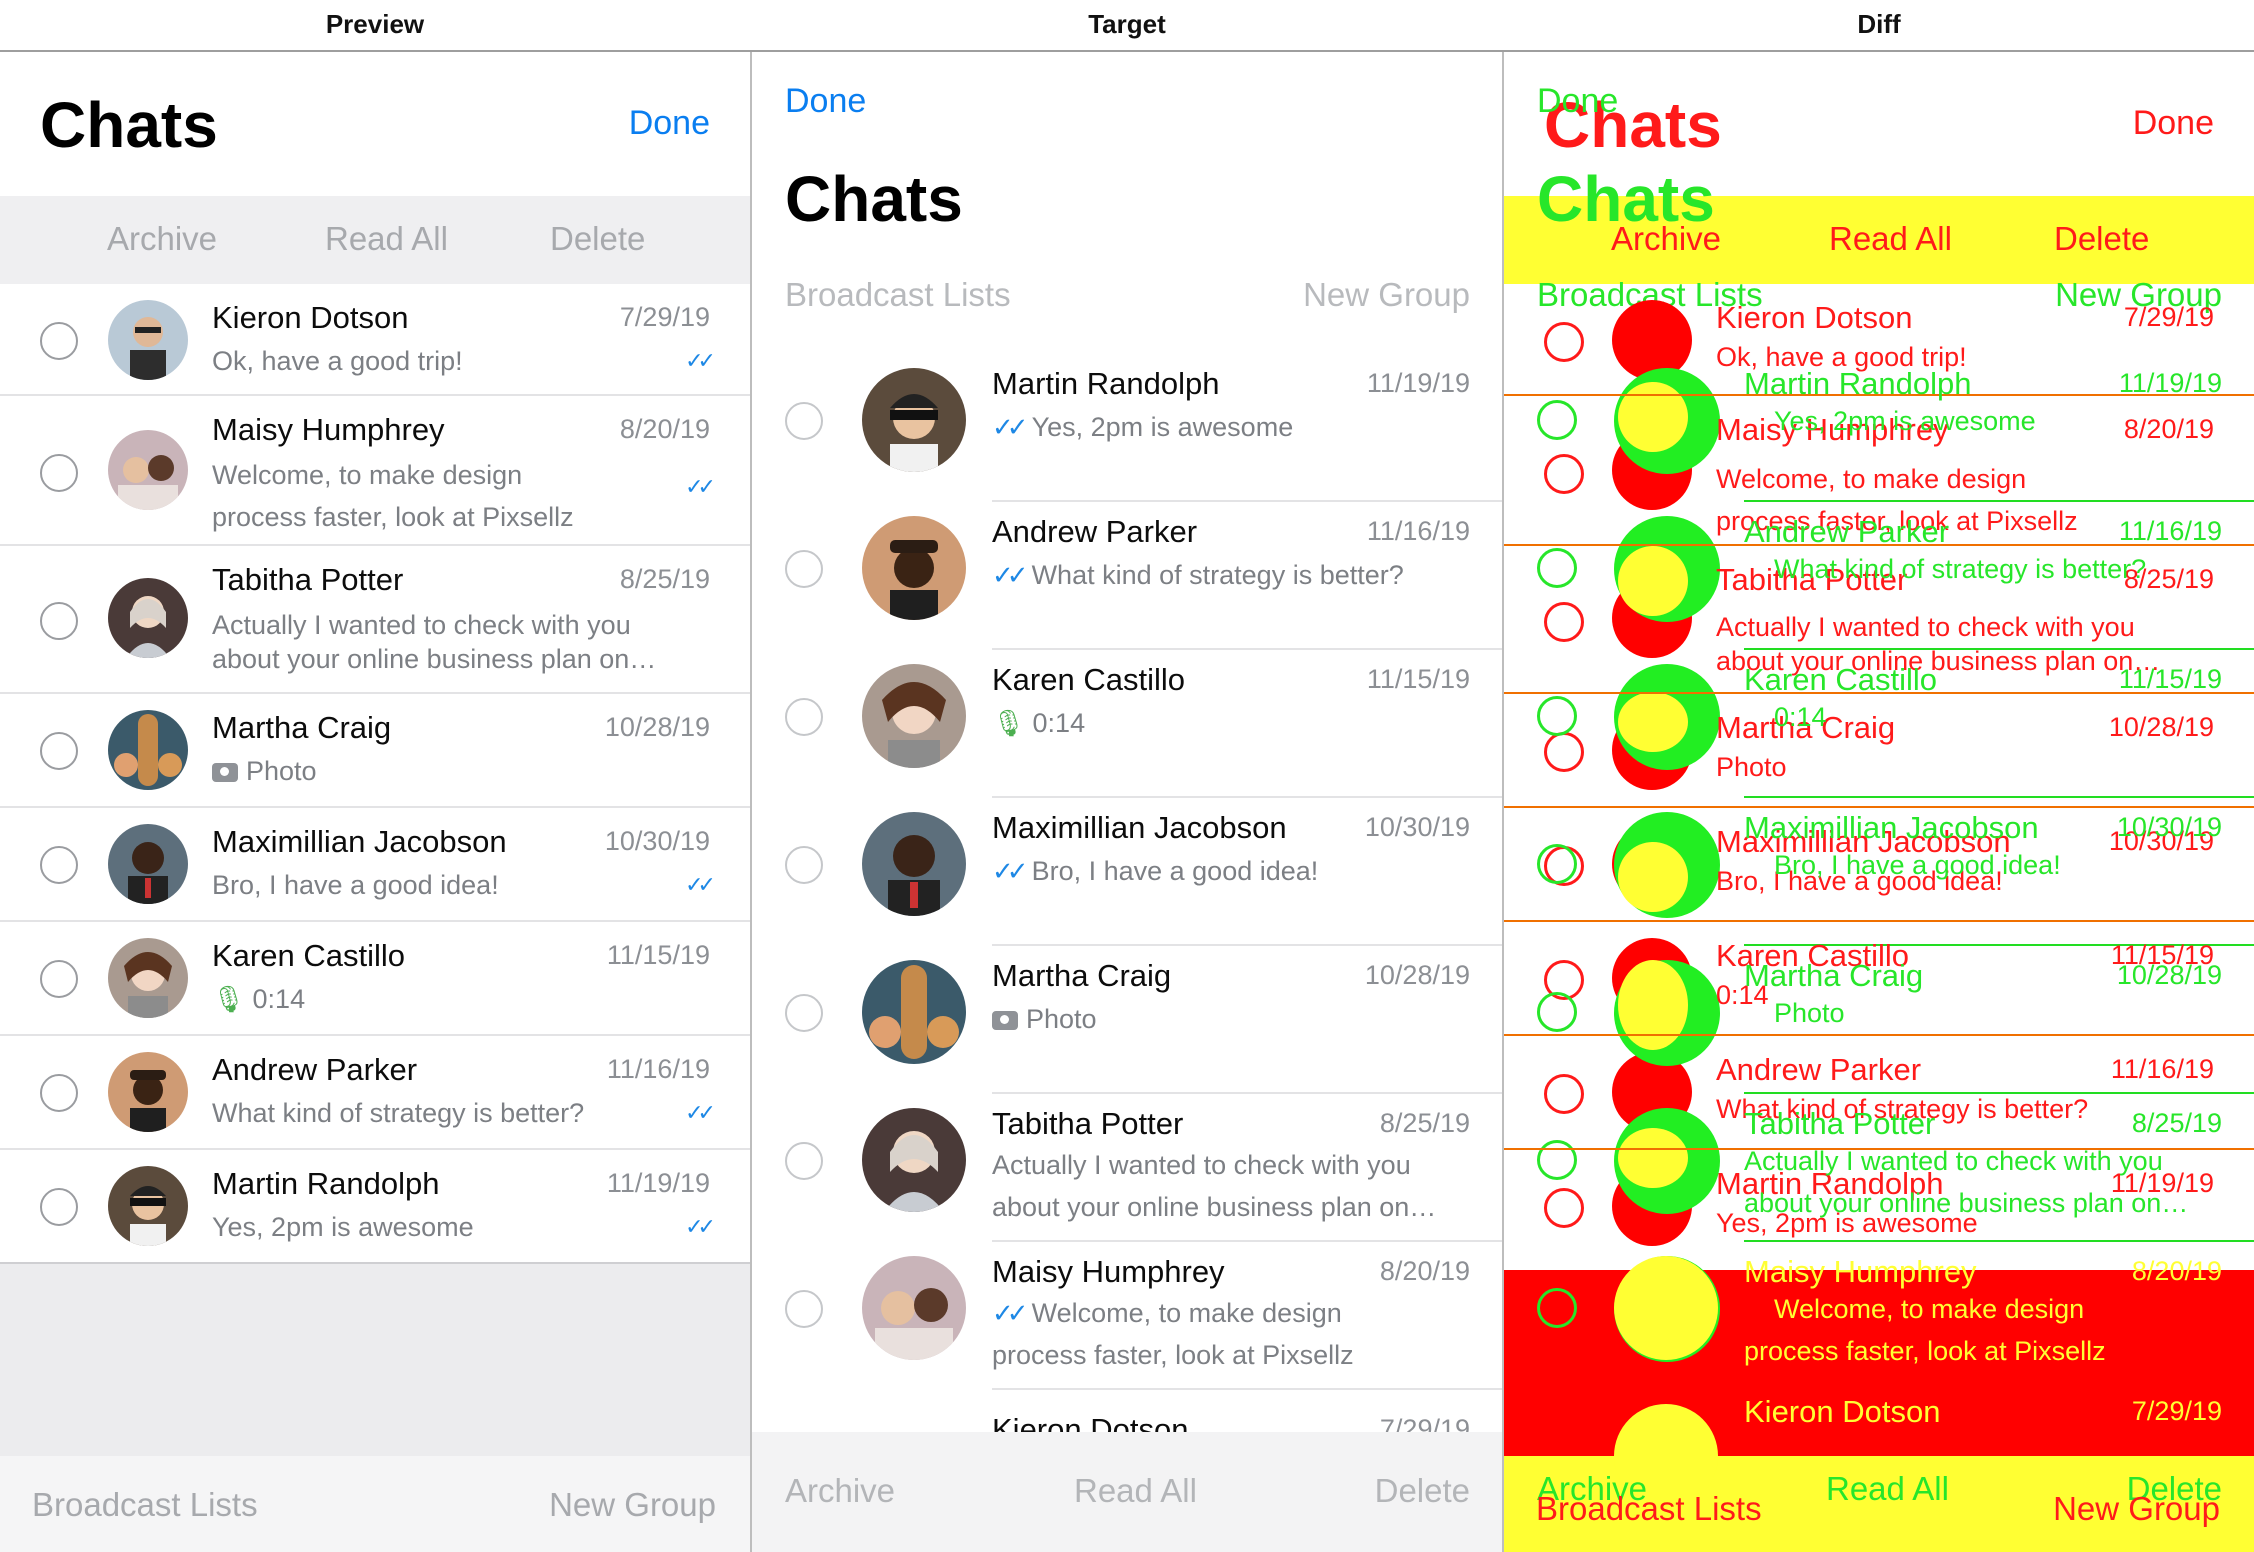 This screenshot has width=2254, height=1552. I want to click on chat-message-line2: process faster, look at Pixsellz, so click(1173, 1355).